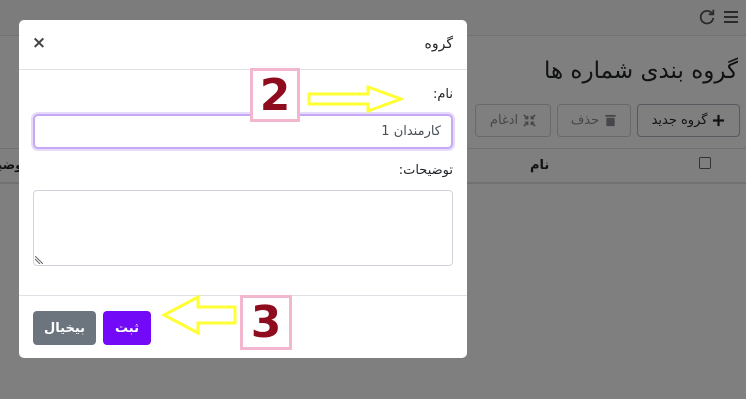  I want to click on step-3-marker: 3, so click(266, 322).